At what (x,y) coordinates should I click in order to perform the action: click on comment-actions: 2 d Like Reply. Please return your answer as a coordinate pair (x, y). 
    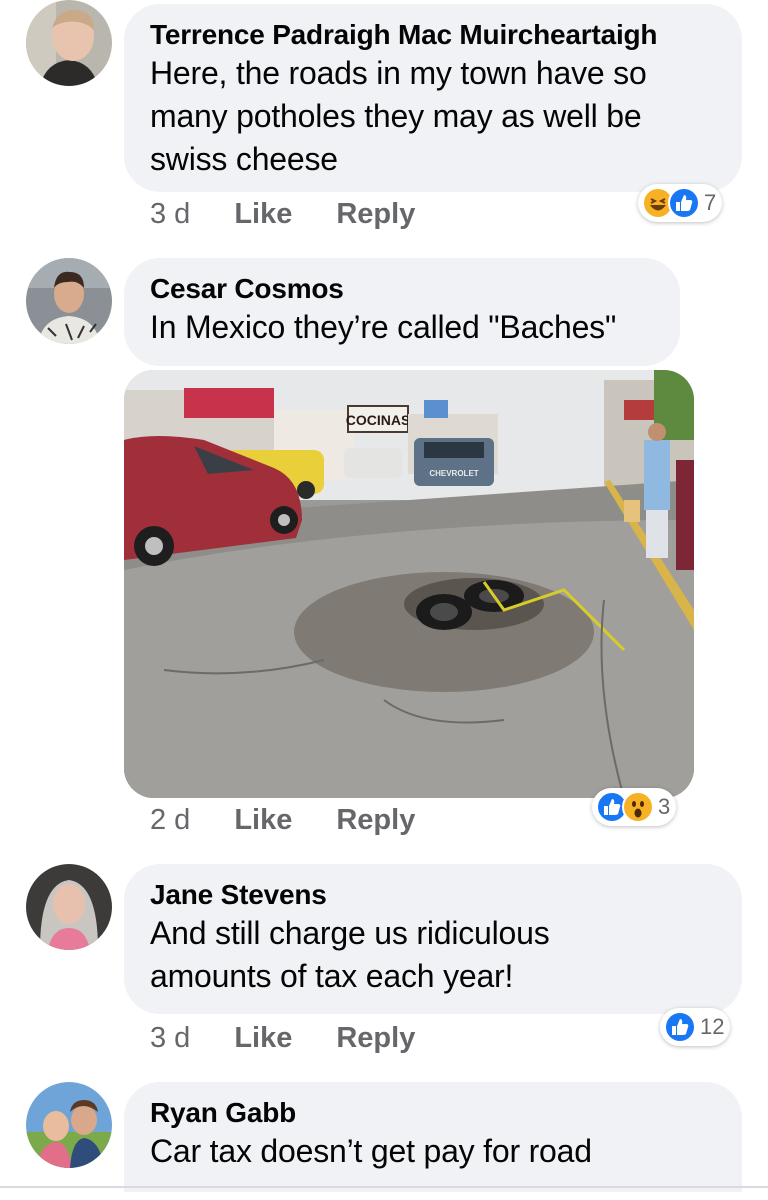
    Looking at the image, I should click on (282, 820).